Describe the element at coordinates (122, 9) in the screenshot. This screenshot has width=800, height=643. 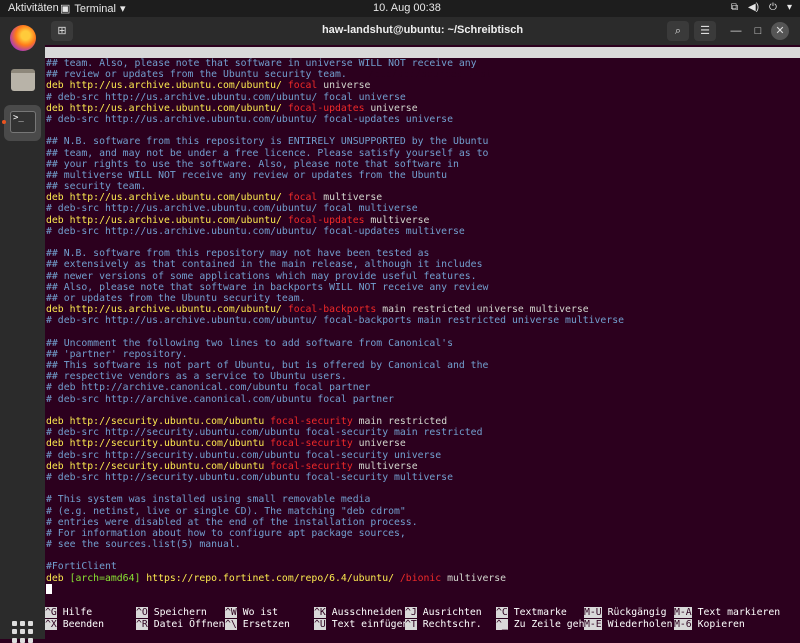
I see `chevron-down-icon: ▾` at that location.